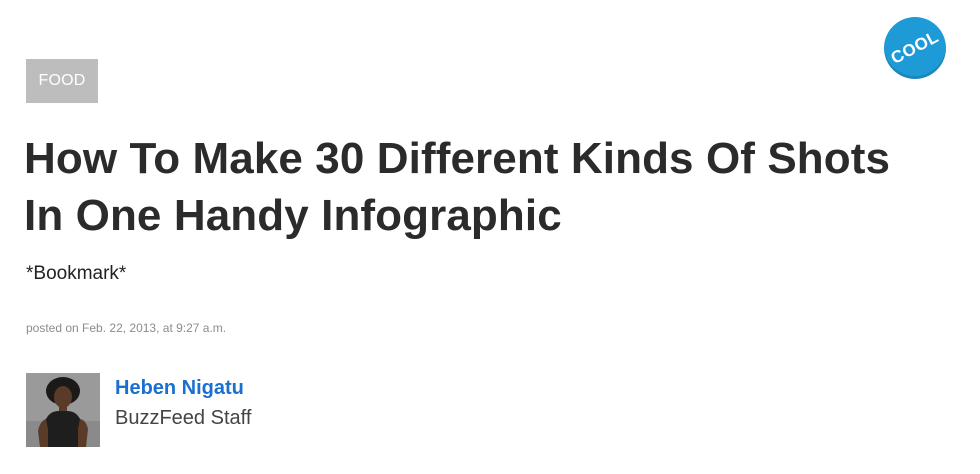 This screenshot has height=474, width=980. Describe the element at coordinates (126, 328) in the screenshot. I see `article-dateline: posted on Feb. 22, 2013, at 9:27 a.m.` at that location.